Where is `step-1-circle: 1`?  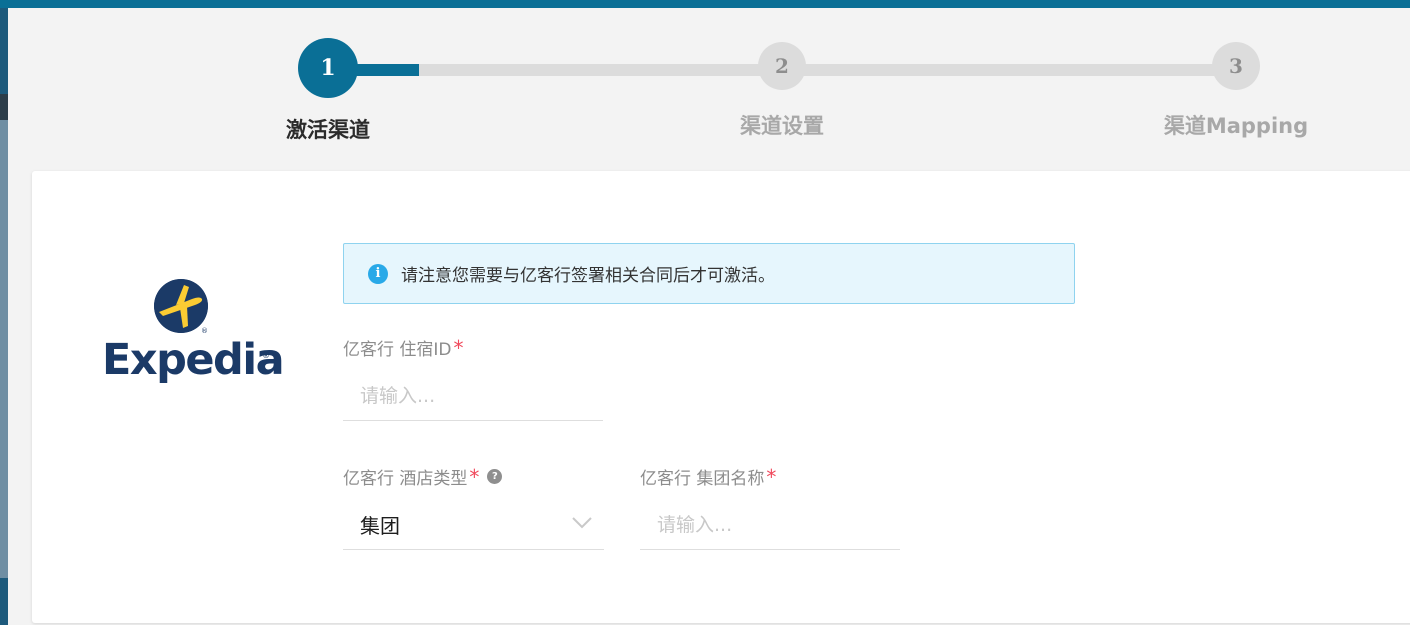 step-1-circle: 1 is located at coordinates (328, 68).